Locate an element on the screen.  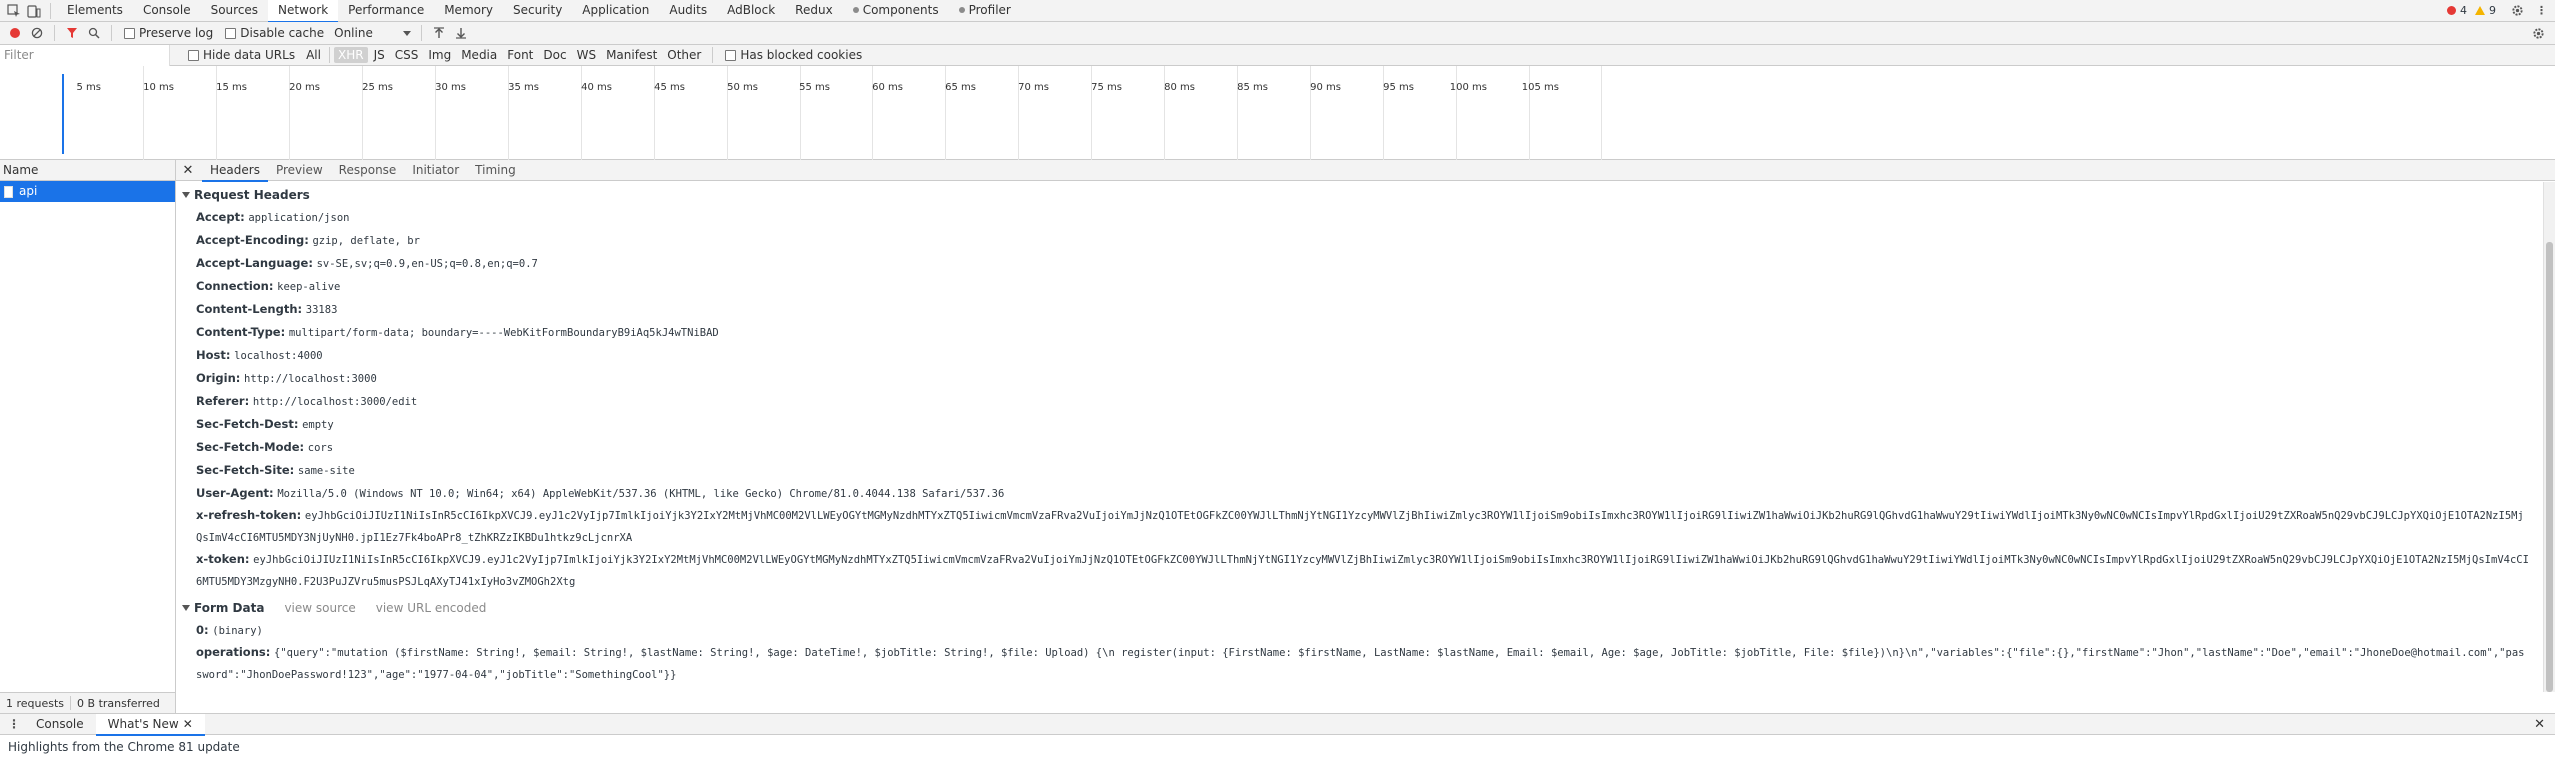
timeline-tick-label: 70 ms is located at coordinates (1033, 87).